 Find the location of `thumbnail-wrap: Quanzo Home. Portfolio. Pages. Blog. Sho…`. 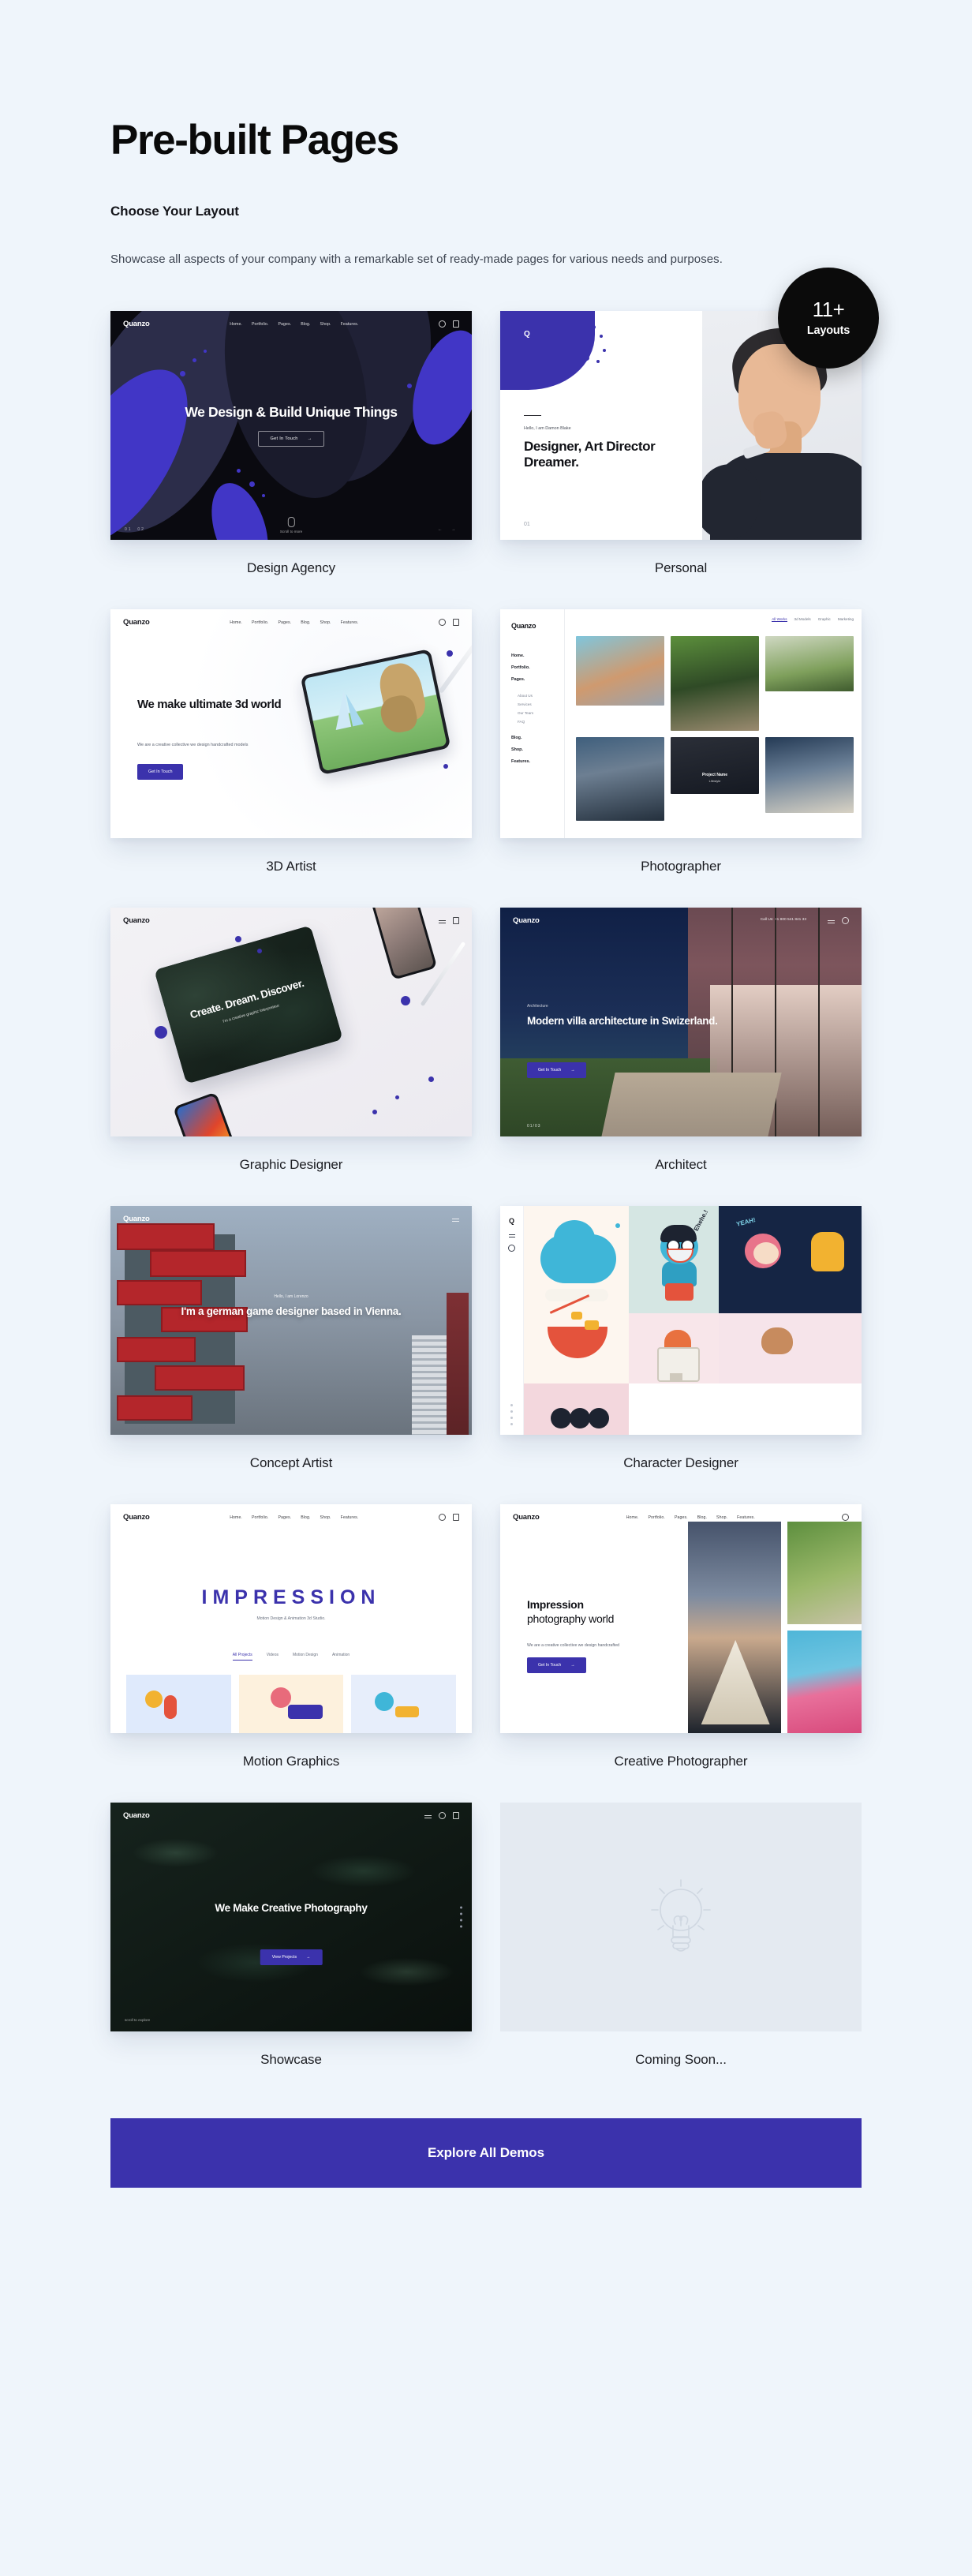

thumbnail-wrap: Quanzo Home. Portfolio. Pages. Blog. Sho… is located at coordinates (291, 1618).